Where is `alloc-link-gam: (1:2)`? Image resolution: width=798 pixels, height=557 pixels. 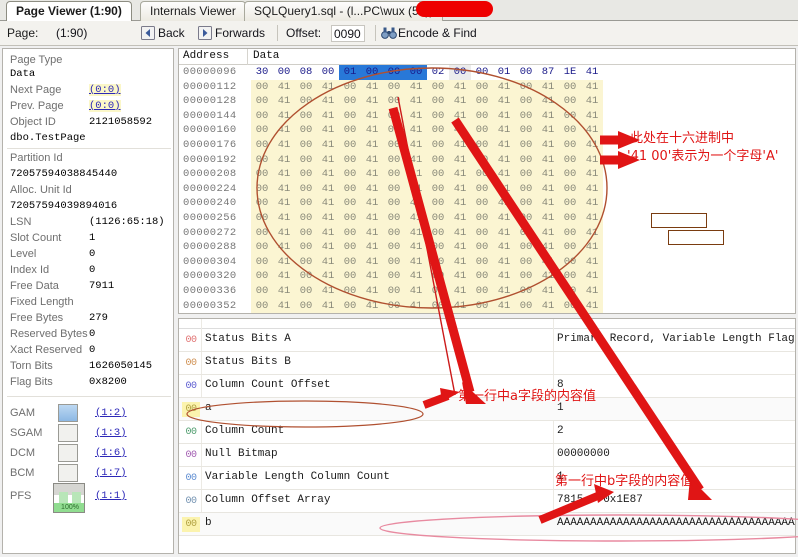
alloc-link-gam: (1:2) is located at coordinates (111, 413).